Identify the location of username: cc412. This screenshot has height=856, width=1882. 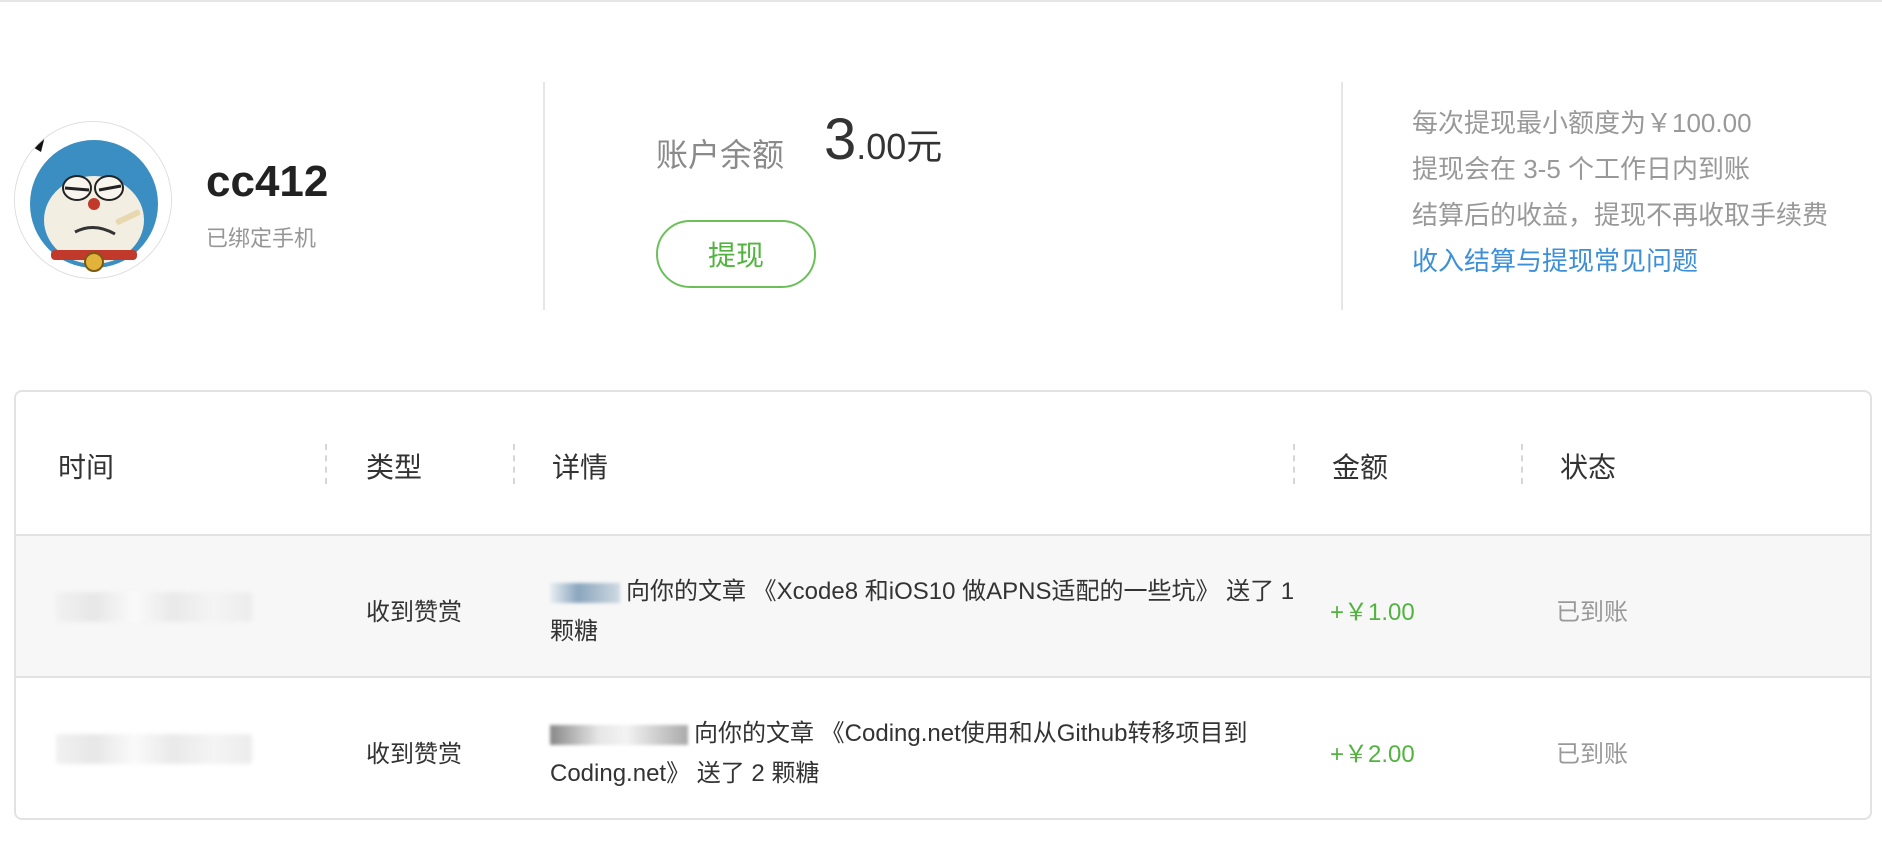
(267, 181).